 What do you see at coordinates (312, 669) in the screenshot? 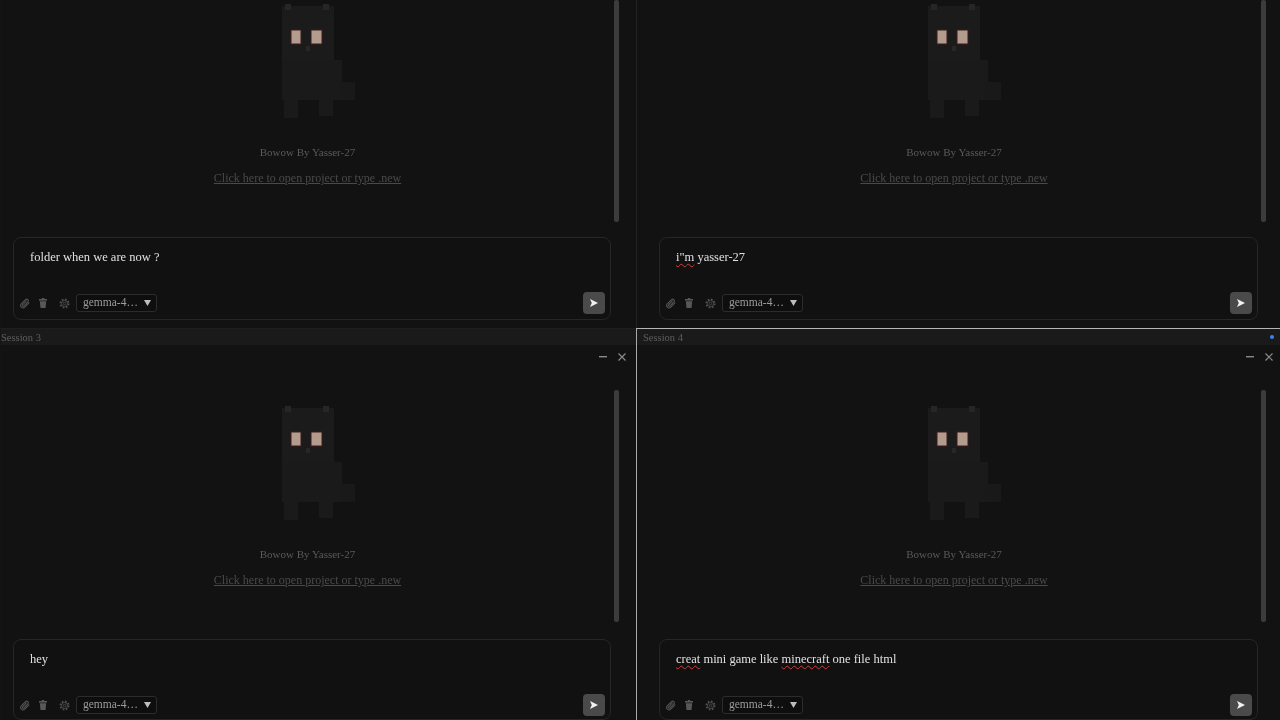
I see `message-input: hey` at bounding box center [312, 669].